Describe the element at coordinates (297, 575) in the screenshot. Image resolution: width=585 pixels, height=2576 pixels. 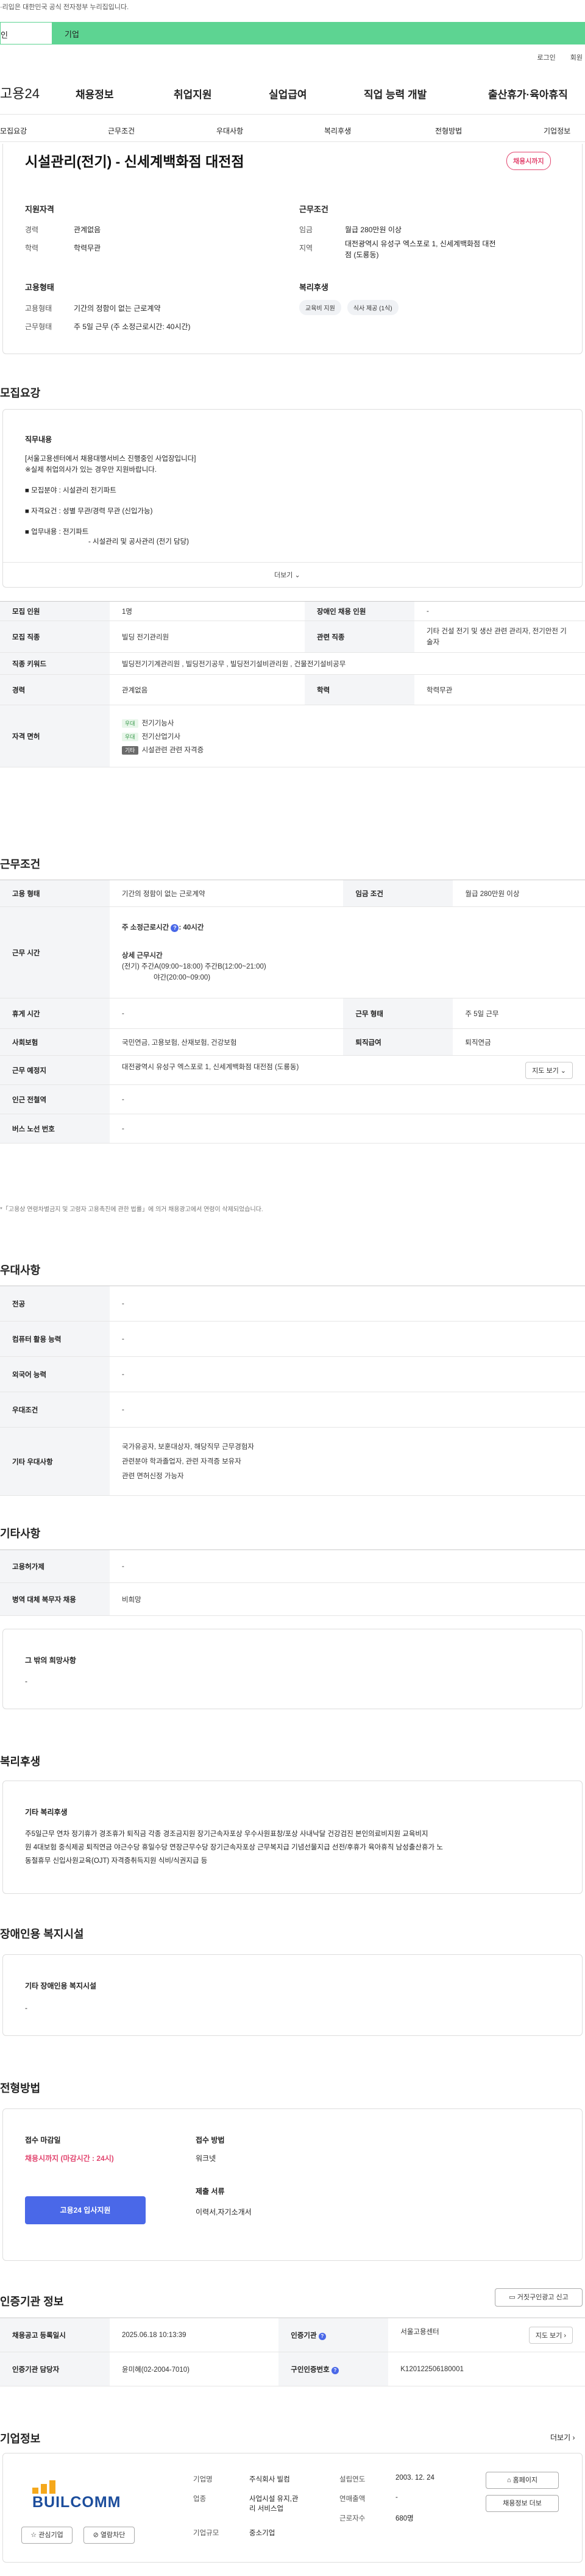
I see `chevron-down-icon: ⌄` at that location.